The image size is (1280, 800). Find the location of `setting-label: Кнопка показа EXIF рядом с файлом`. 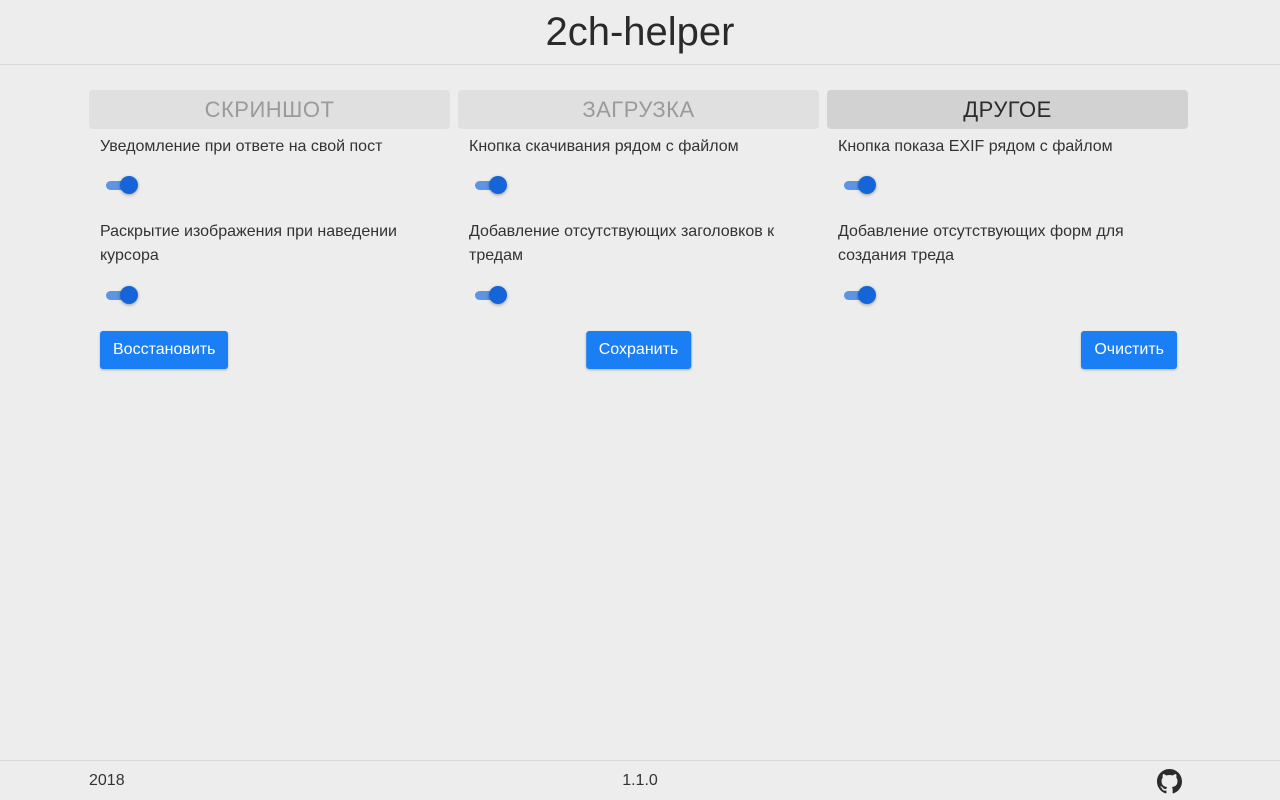

setting-label: Кнопка показа EXIF рядом с файлом is located at coordinates (975, 146).